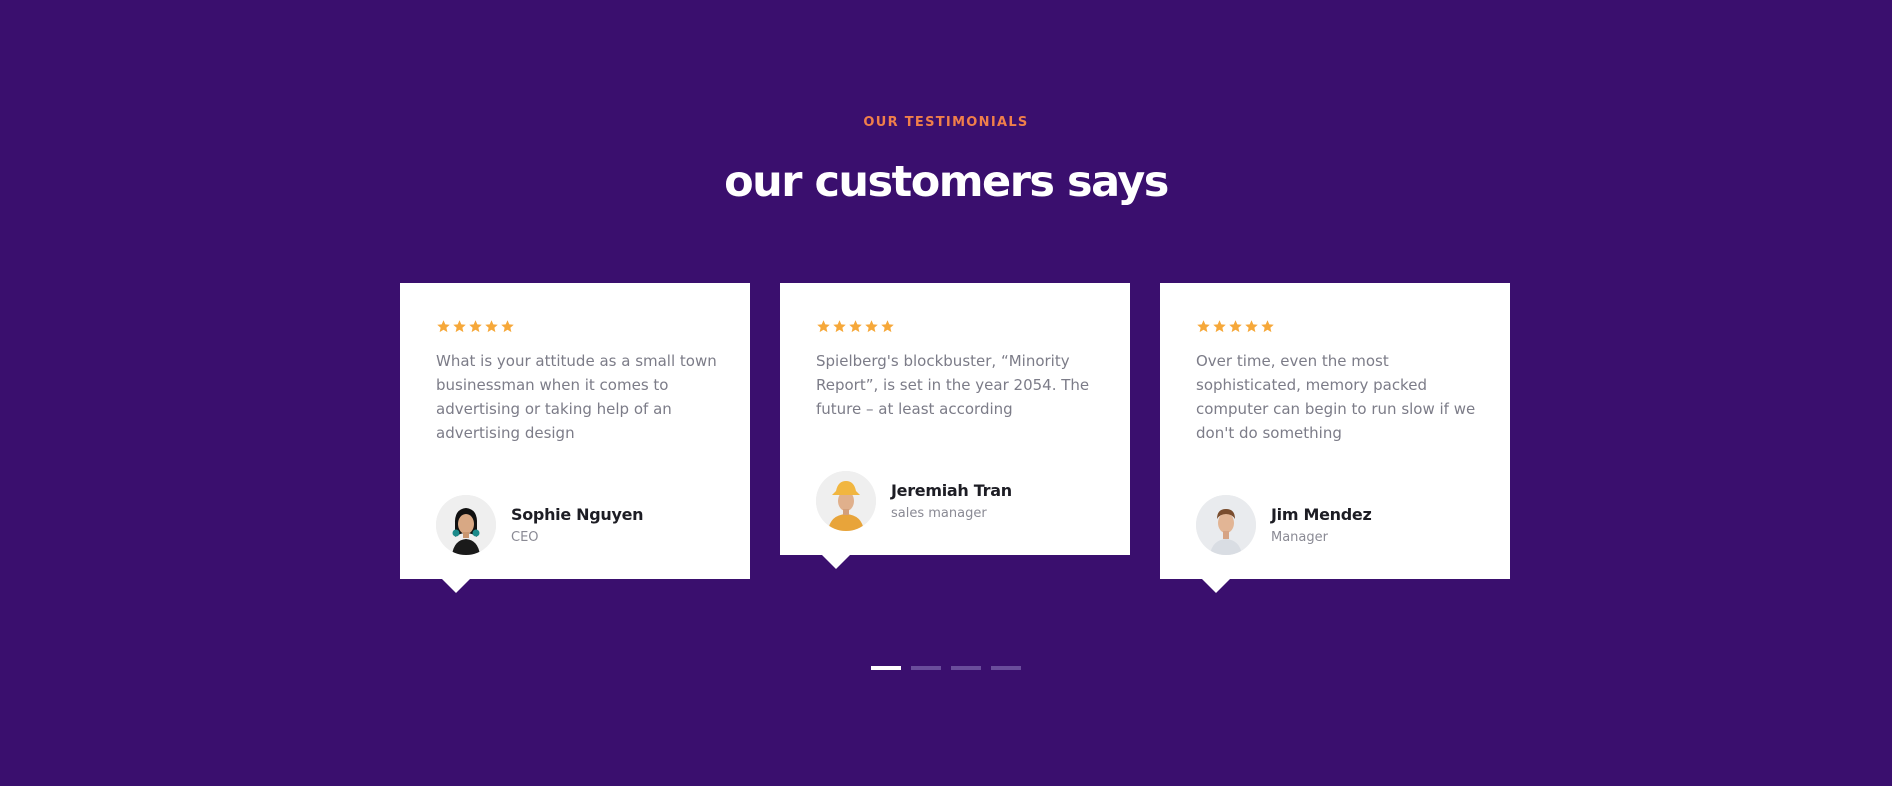 This screenshot has width=1892, height=786. I want to click on testimonial-author: Sophie Nguyen CEO, so click(540, 525).